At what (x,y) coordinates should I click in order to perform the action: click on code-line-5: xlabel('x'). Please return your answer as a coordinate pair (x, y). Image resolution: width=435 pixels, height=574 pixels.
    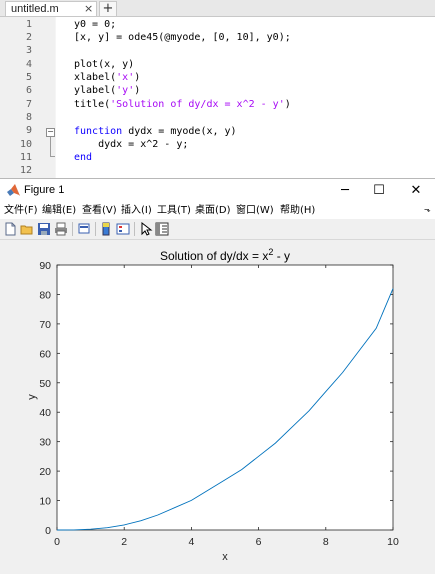
    Looking at the image, I should click on (107, 77).